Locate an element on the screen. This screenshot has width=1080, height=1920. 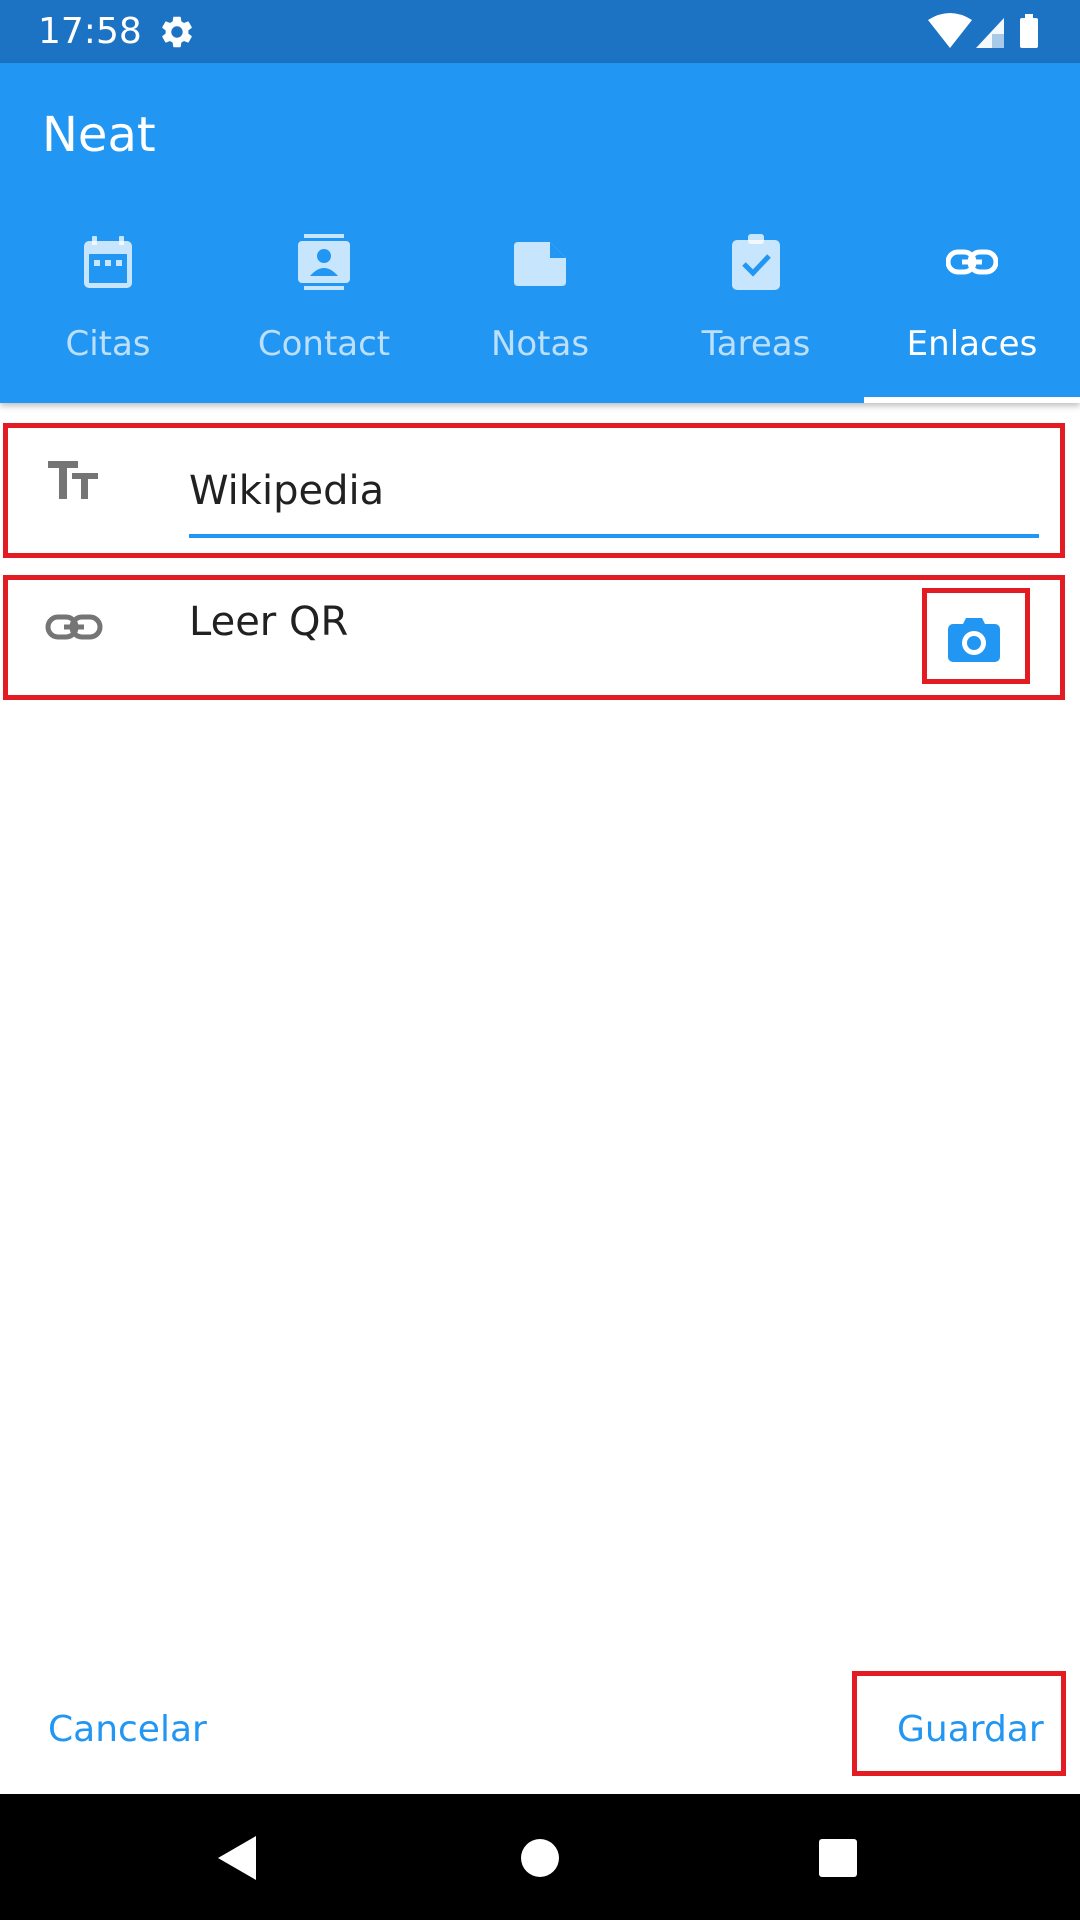
link-field-icon is located at coordinates (74, 628).